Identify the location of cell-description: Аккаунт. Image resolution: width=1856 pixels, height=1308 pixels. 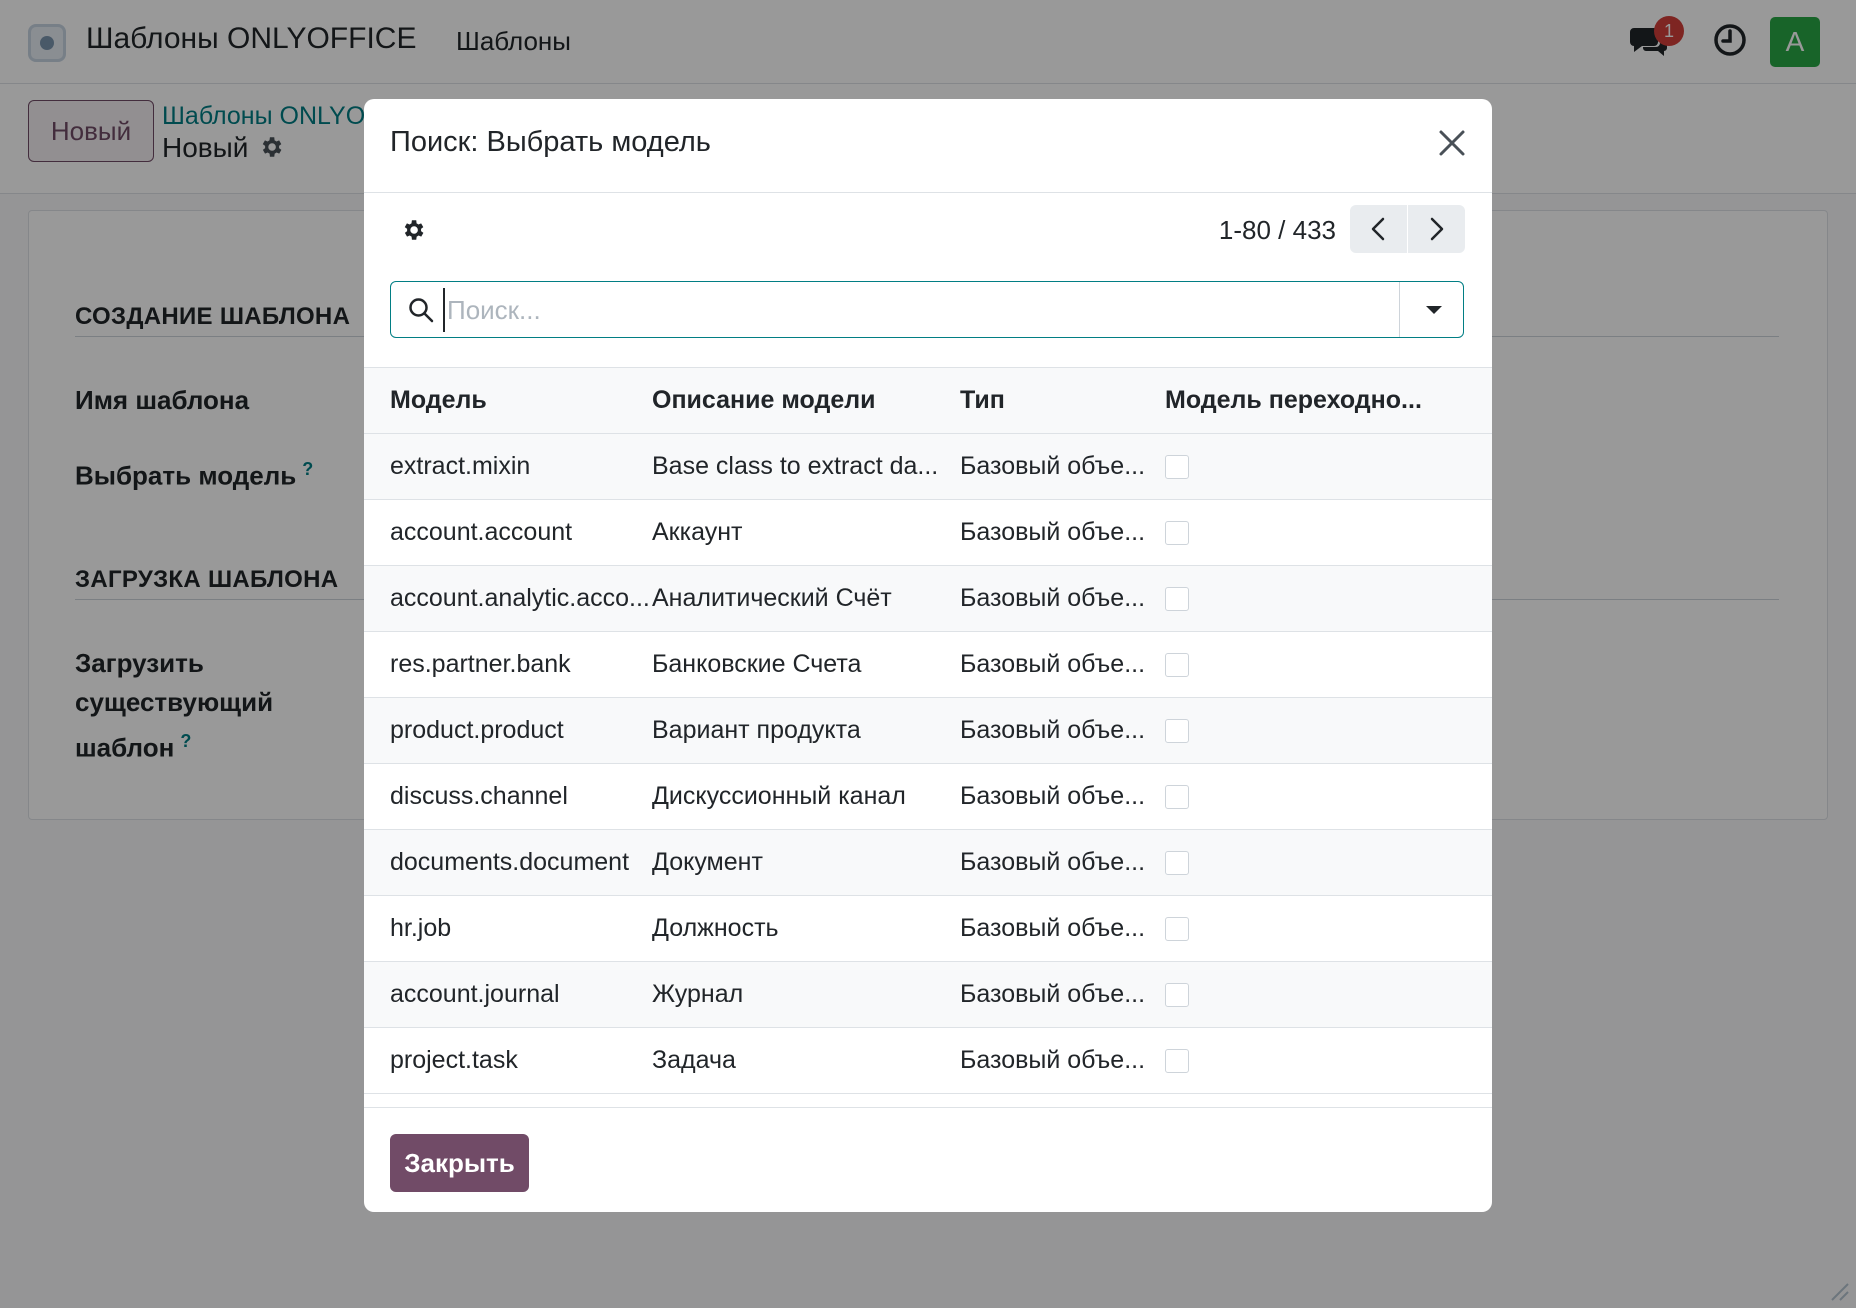
(806, 532).